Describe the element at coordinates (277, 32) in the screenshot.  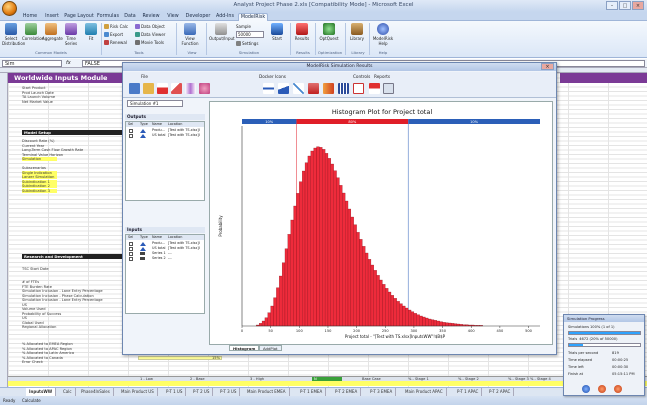
I see `start-button: Start` at that location.